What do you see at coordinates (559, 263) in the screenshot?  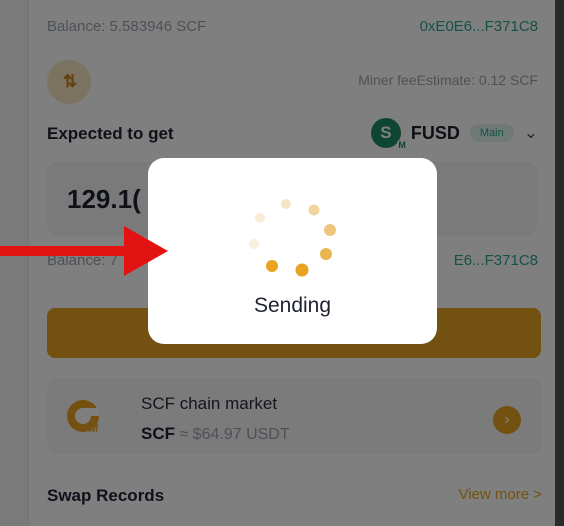 I see `window-edge` at bounding box center [559, 263].